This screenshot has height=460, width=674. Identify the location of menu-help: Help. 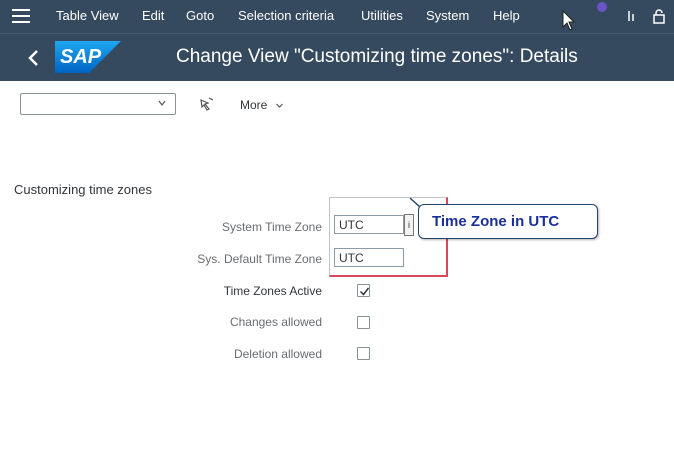
(506, 15).